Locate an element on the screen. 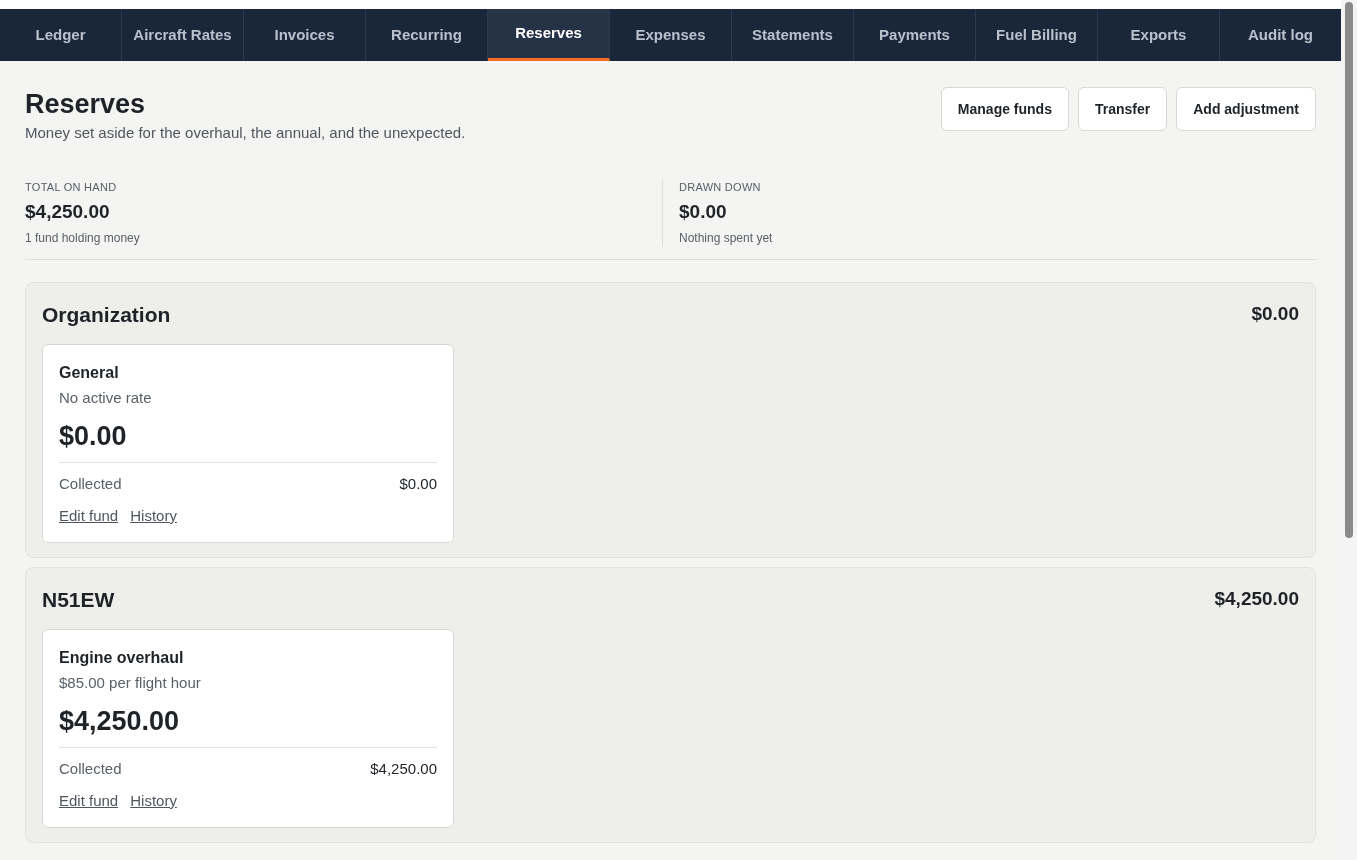 This screenshot has width=1357, height=860. group-title: Organization is located at coordinates (106, 314).